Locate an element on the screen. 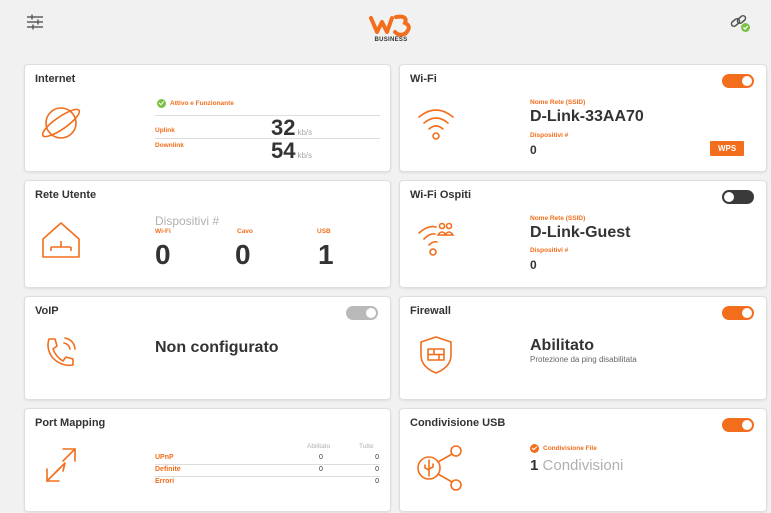  table-row: UPnP 0 0 is located at coordinates (267, 459).